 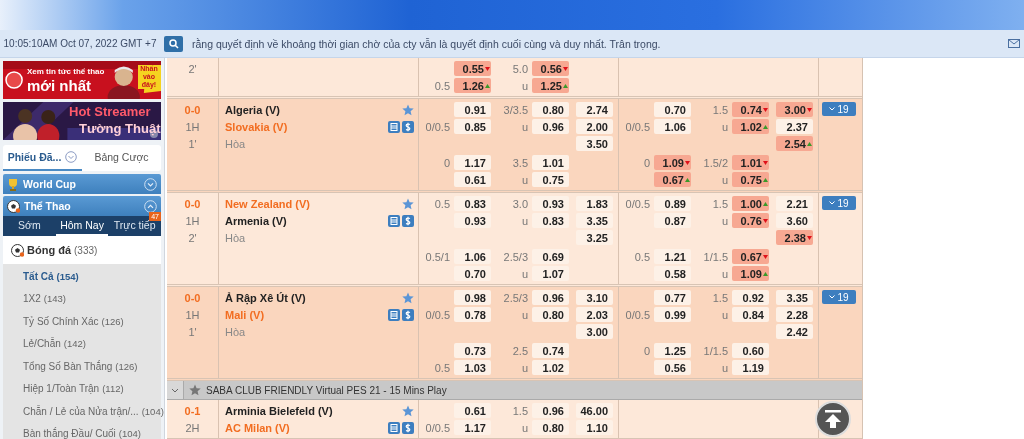 I want to click on search-button, so click(x=173, y=43).